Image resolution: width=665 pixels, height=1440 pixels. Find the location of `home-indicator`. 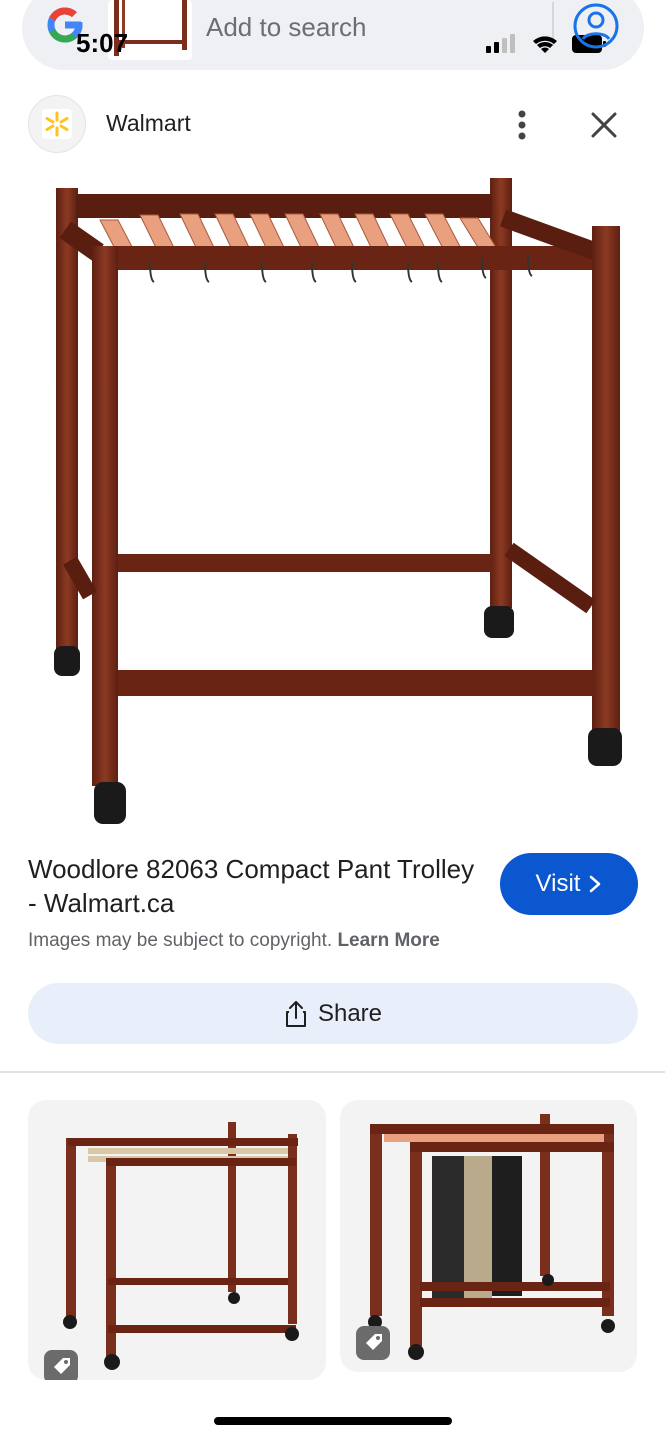

home-indicator is located at coordinates (333, 1421).